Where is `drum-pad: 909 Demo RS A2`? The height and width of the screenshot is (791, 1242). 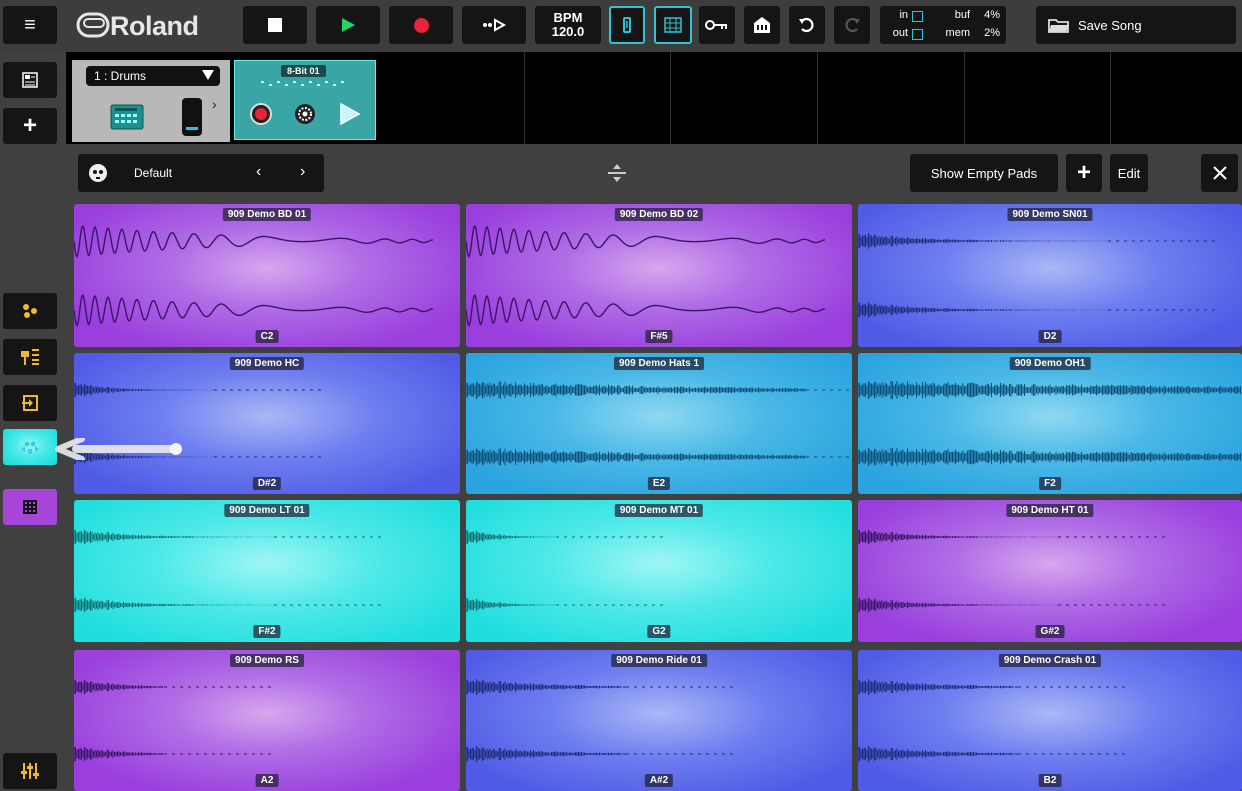
drum-pad: 909 Demo RS A2 is located at coordinates (267, 720).